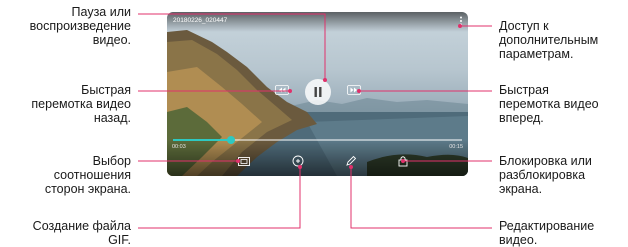 The height and width of the screenshot is (247, 628). I want to click on label-create-gif: Создание файла GIF., so click(81, 233).